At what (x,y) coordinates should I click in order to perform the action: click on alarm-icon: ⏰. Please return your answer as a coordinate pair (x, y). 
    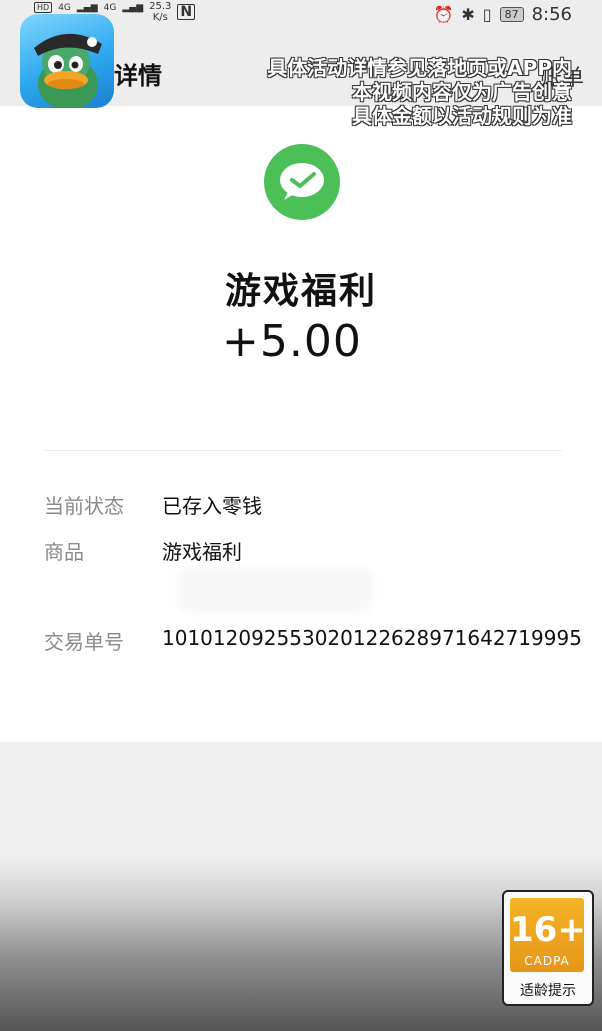
    Looking at the image, I should click on (443, 14).